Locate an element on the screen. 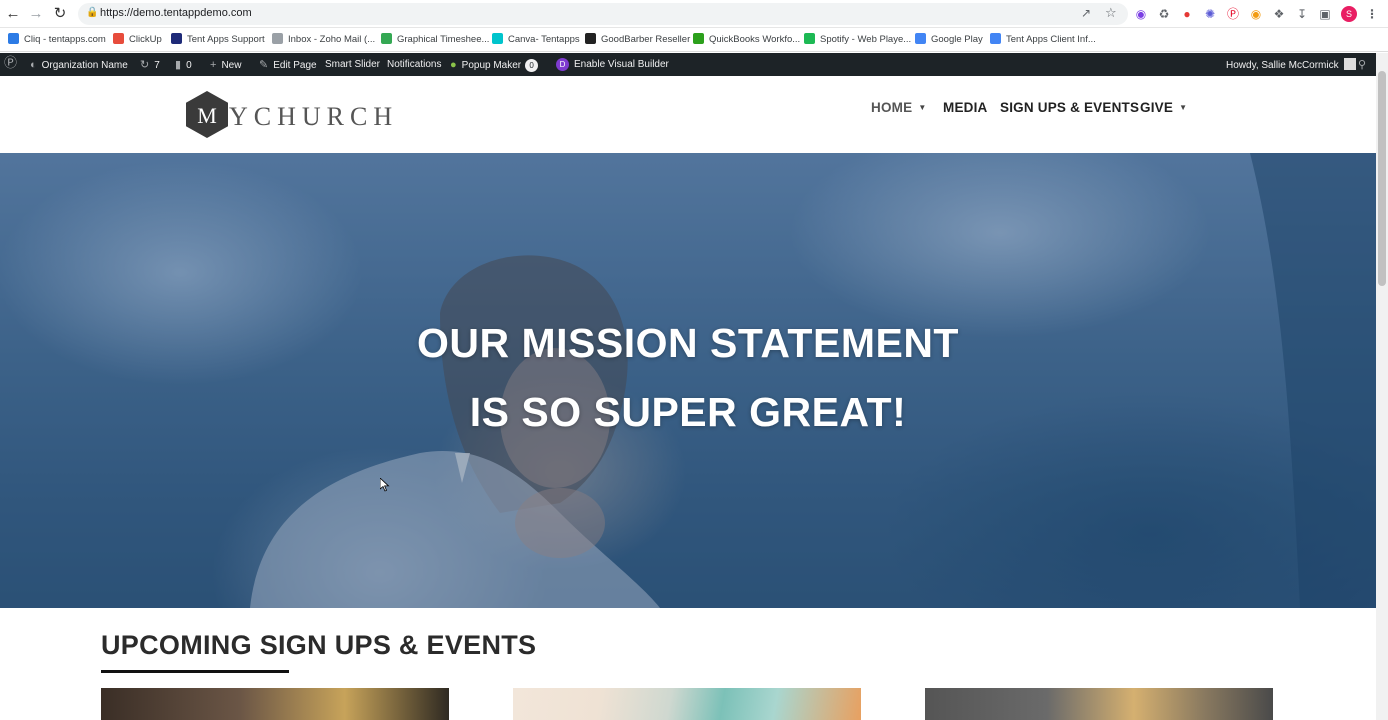 This screenshot has width=1388, height=720. wp-edit-page: ✎ Edit Page is located at coordinates (288, 65).